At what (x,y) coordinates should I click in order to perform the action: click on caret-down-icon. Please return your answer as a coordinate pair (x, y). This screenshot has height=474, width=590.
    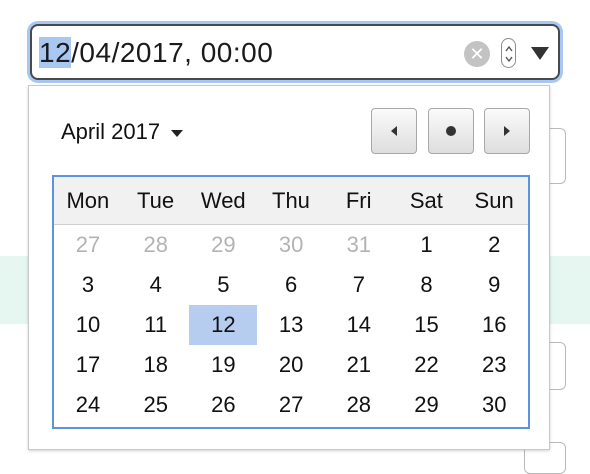
    Looking at the image, I should click on (177, 133).